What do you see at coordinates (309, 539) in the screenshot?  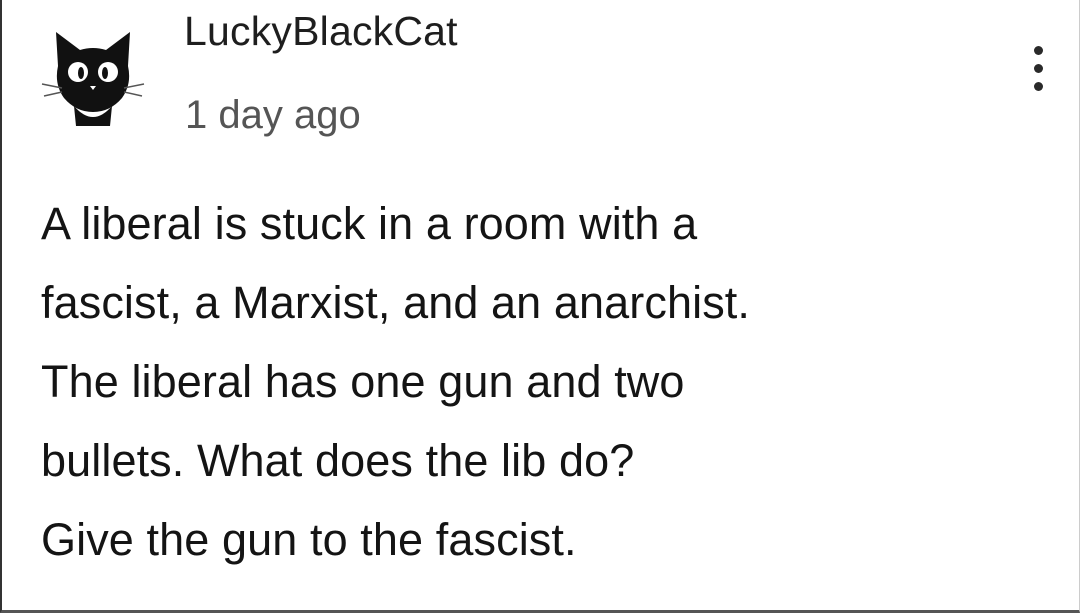 I see `comment-line: Give the gun to the fascist.` at bounding box center [309, 539].